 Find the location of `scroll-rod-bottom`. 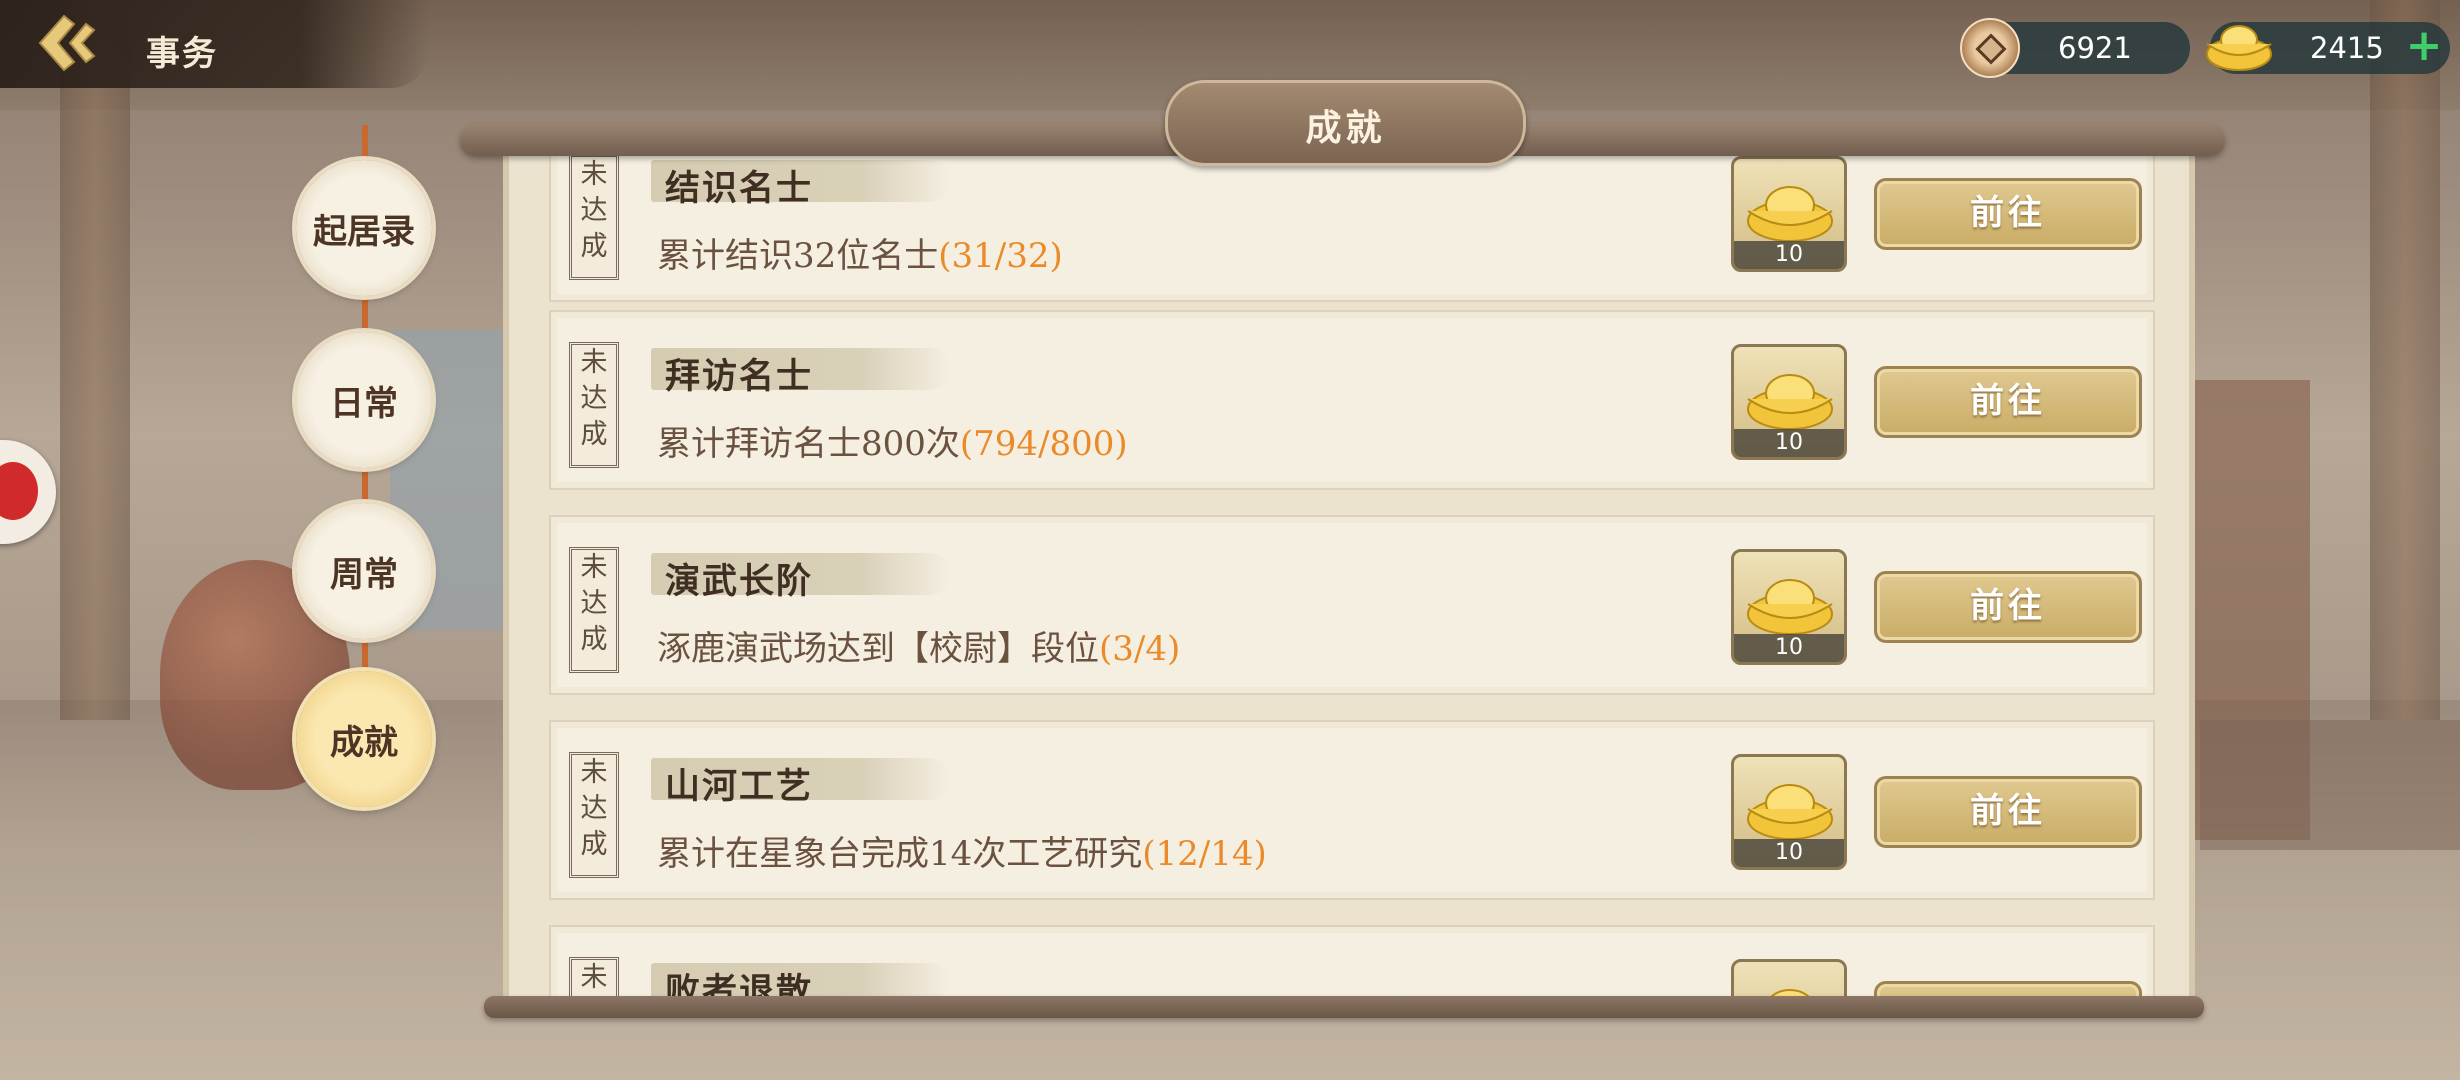

scroll-rod-bottom is located at coordinates (1344, 1007).